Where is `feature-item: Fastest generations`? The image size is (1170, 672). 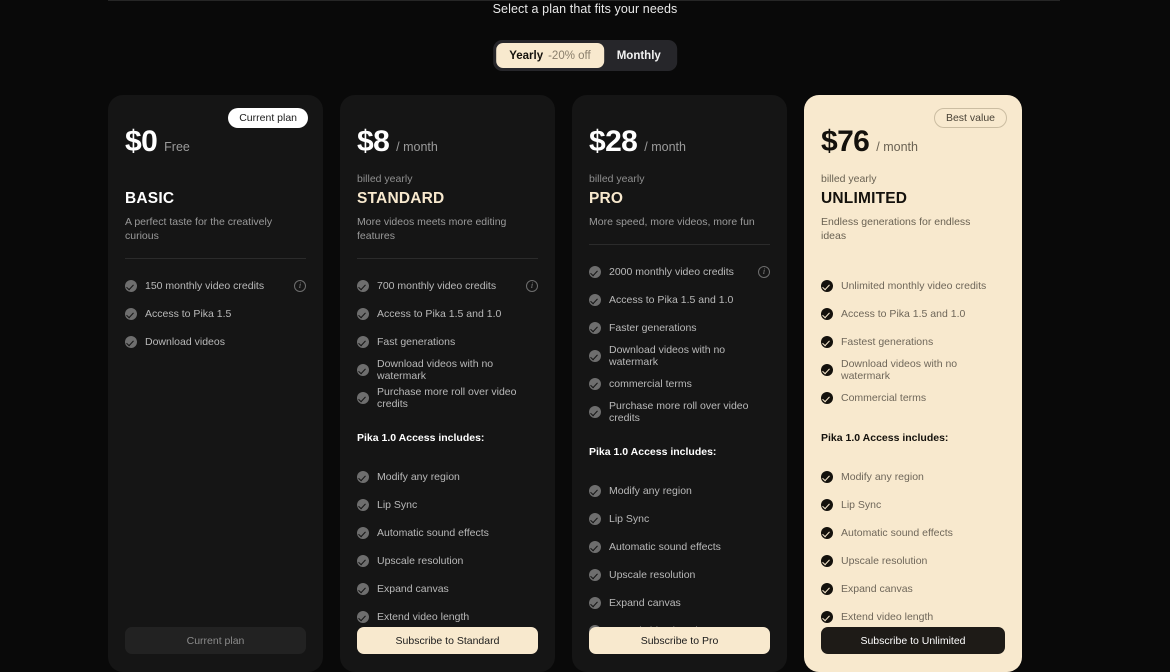
feature-item: Fastest generations is located at coordinates (913, 342).